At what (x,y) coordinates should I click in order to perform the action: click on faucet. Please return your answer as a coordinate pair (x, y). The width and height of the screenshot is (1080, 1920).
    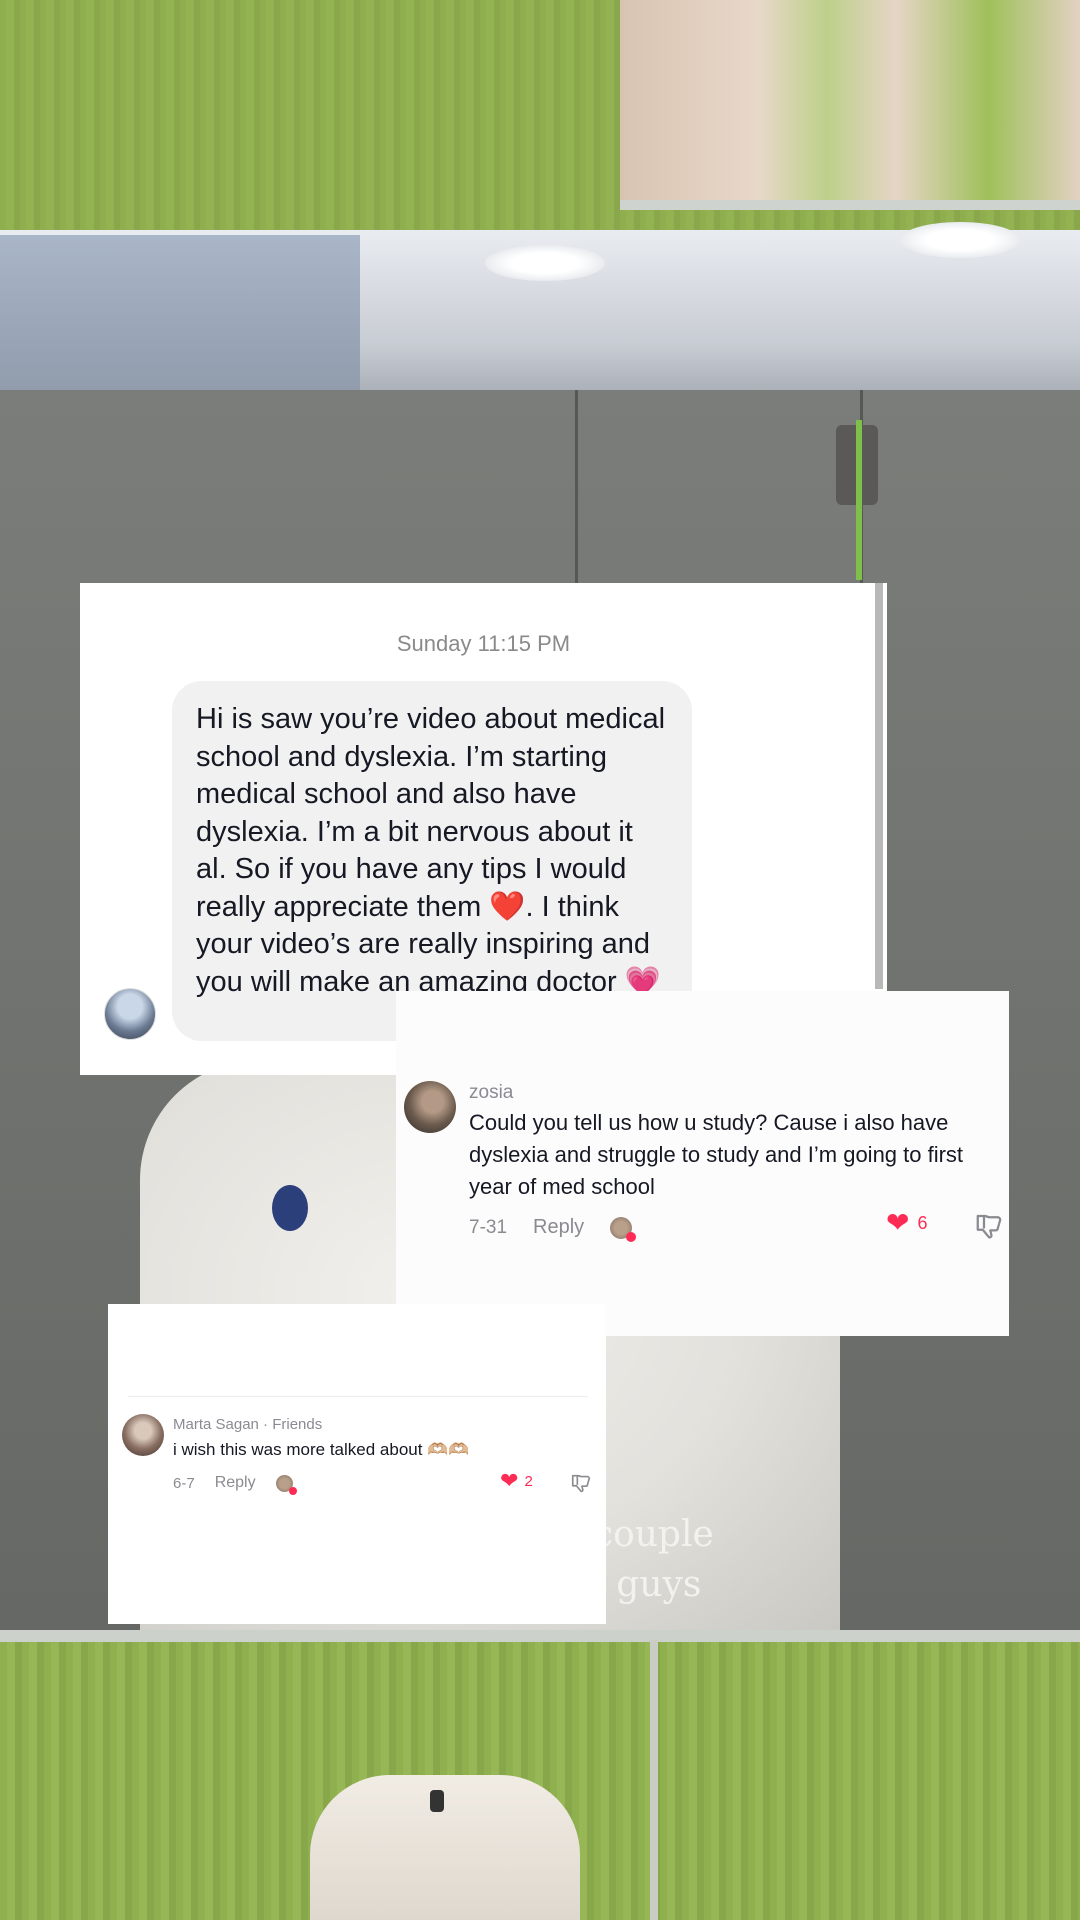
    Looking at the image, I should click on (437, 1801).